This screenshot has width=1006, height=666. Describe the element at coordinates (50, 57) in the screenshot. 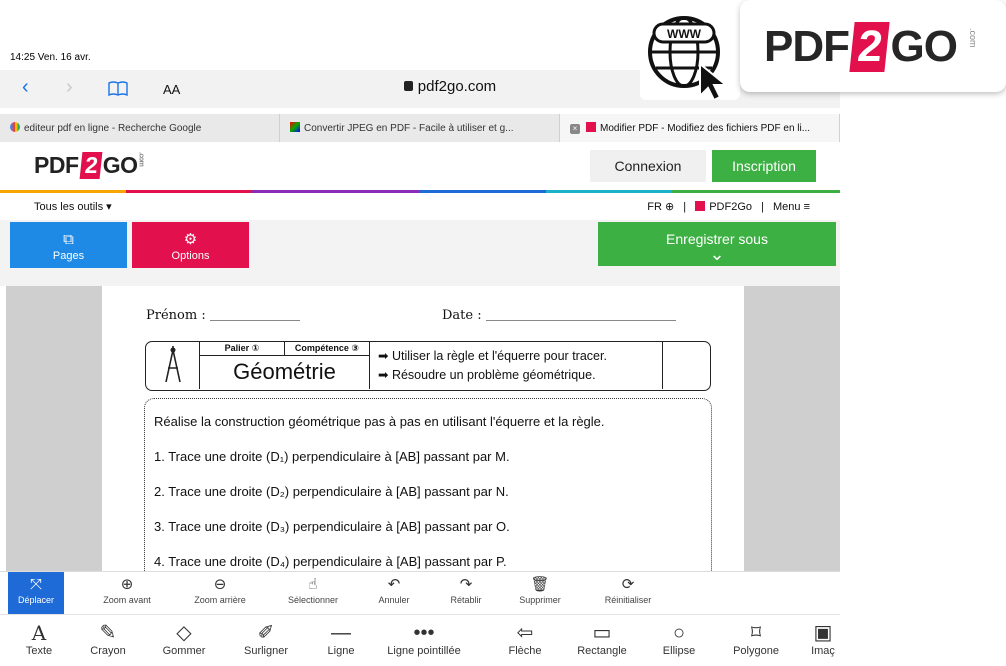

I see `status-time: 14:25 Ven. 16 avr.` at that location.